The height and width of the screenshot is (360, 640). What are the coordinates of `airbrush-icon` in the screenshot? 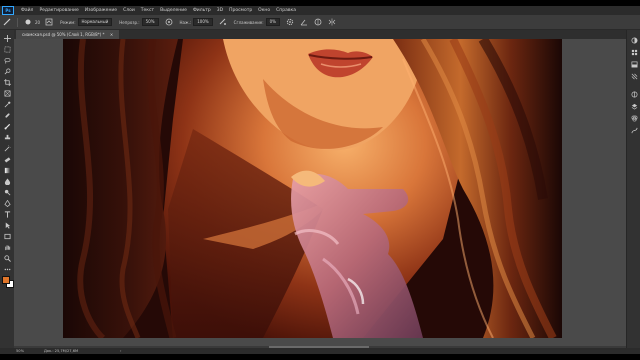 It's located at (223, 22).